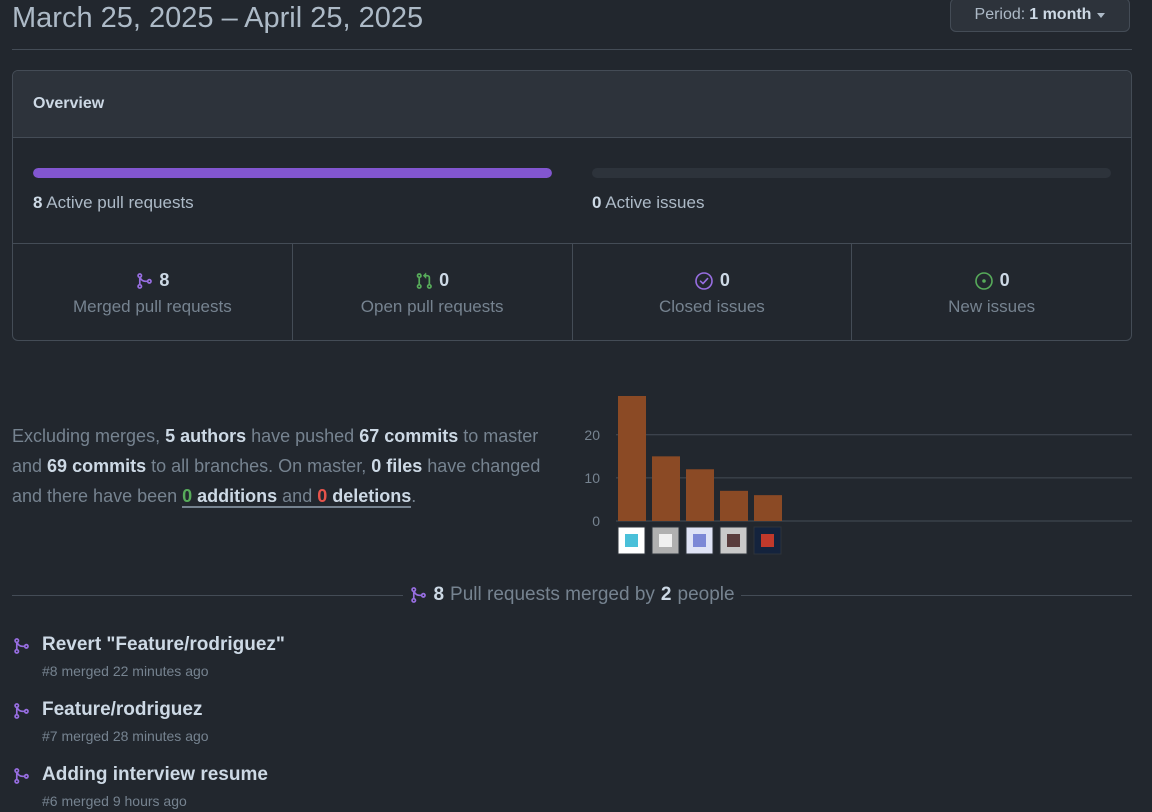 The image size is (1152, 812). I want to click on additions-label: additions, so click(237, 496).